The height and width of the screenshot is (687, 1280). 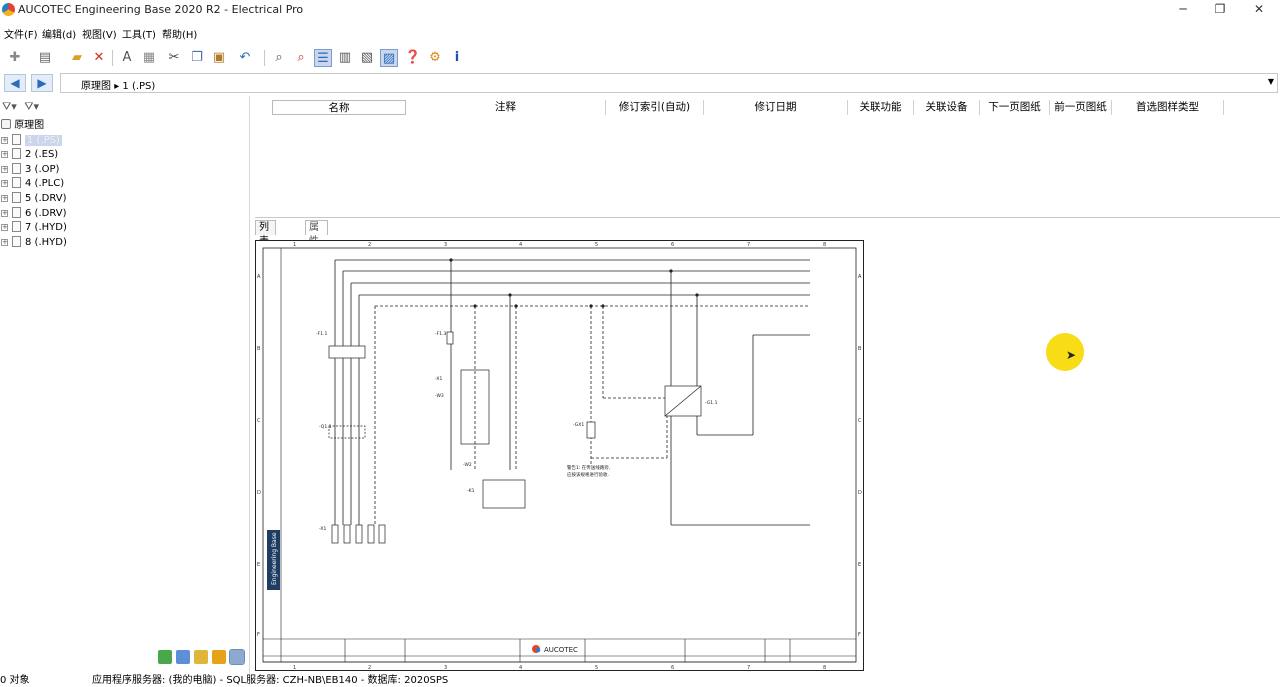 What do you see at coordinates (504, 494) in the screenshot?
I see `module-k1` at bounding box center [504, 494].